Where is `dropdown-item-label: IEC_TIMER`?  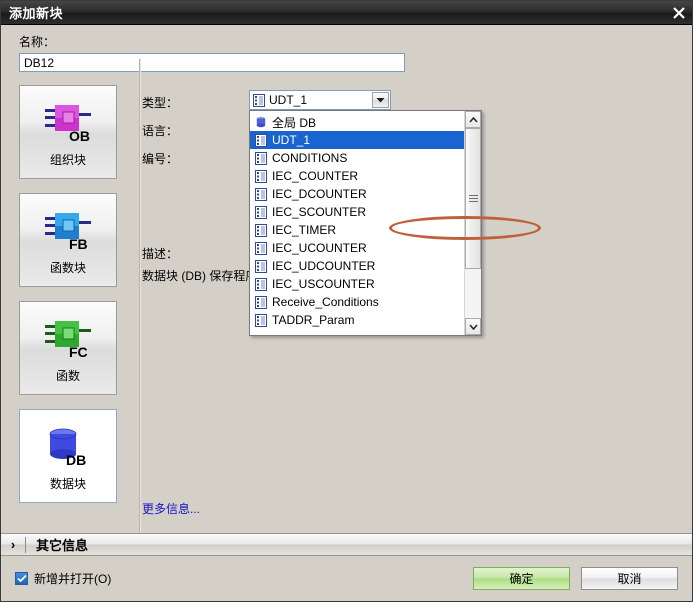 dropdown-item-label: IEC_TIMER is located at coordinates (304, 230).